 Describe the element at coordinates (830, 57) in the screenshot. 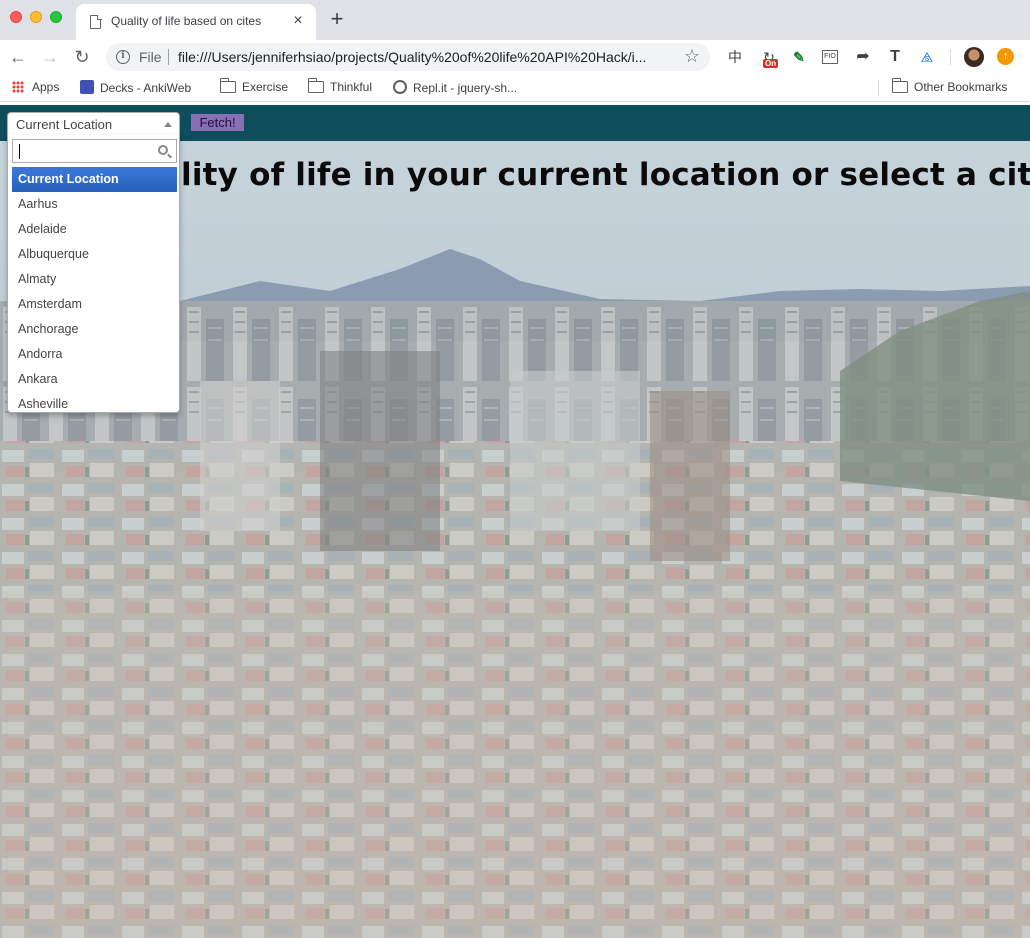

I see `fio-extension-icon: FIO` at that location.